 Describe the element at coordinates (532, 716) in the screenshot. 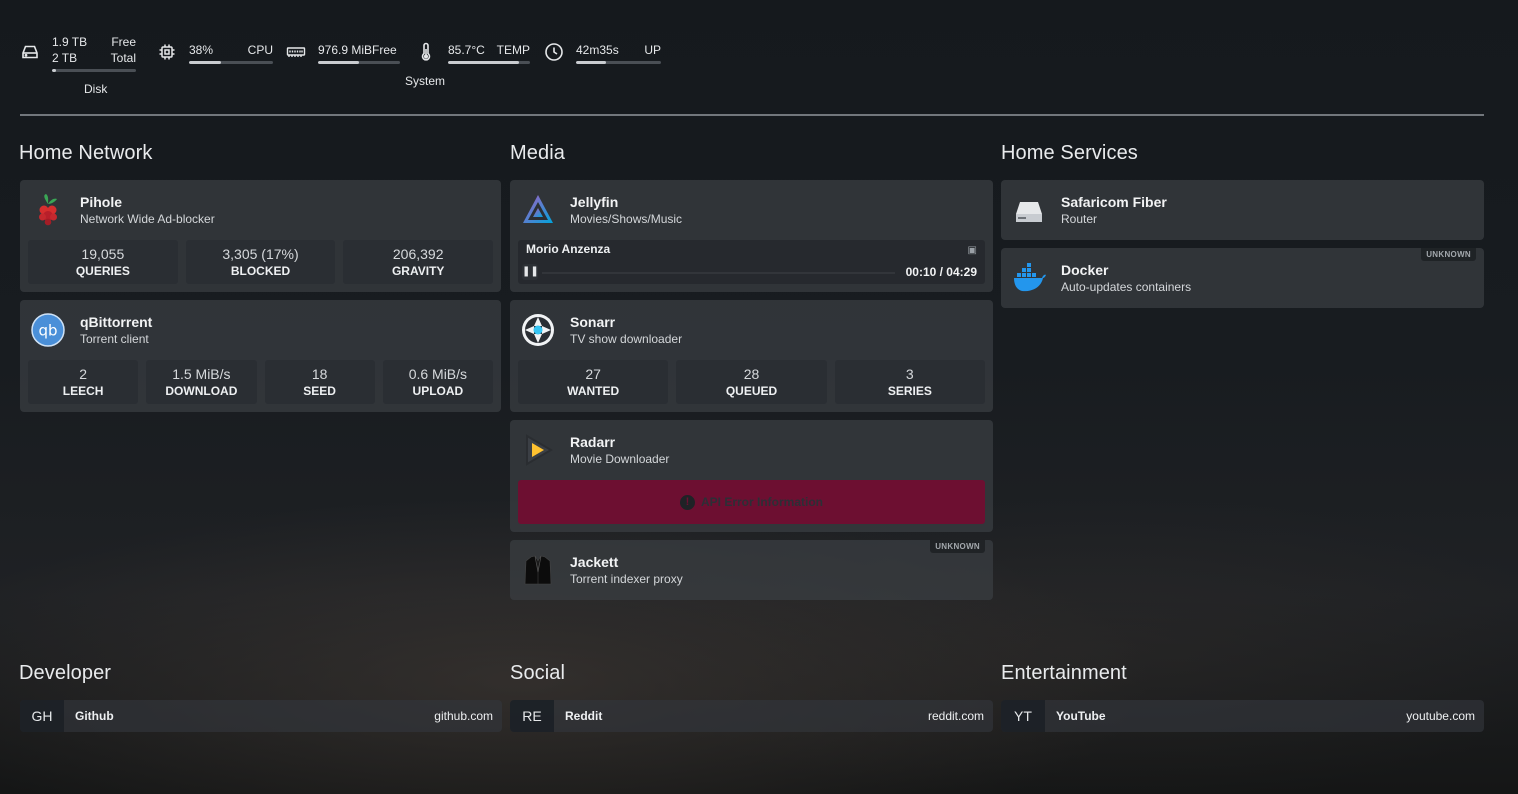

I see `bookmark-abbr: RE` at that location.